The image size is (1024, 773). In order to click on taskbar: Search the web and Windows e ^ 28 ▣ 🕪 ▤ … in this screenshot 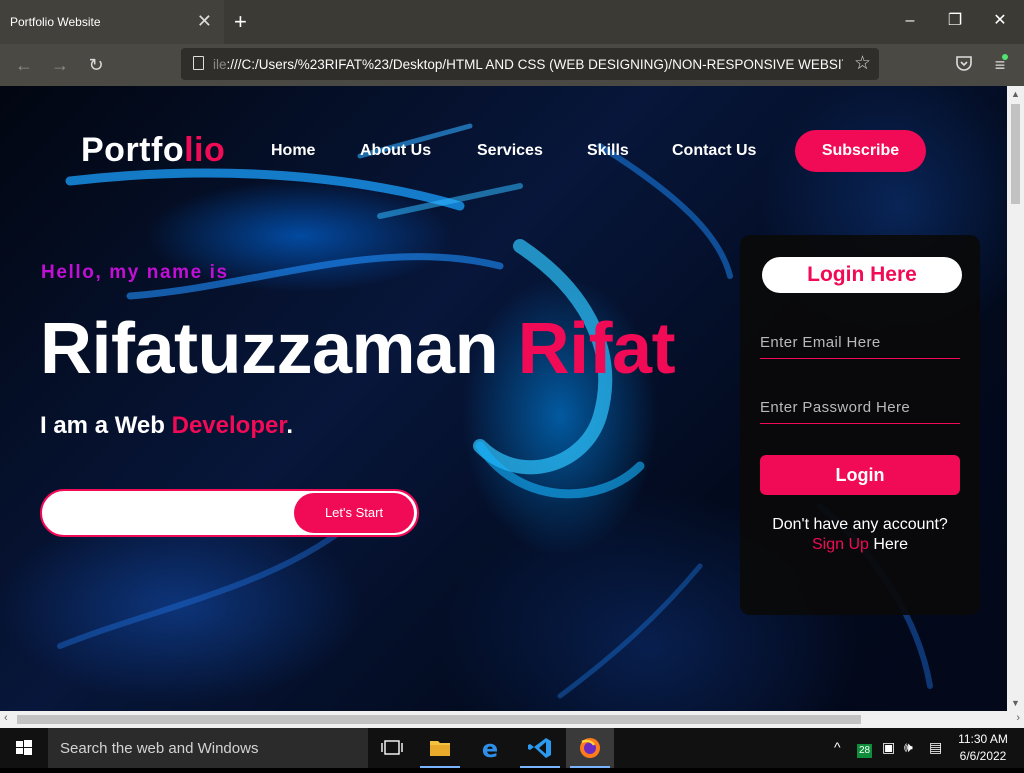, I will do `click(512, 748)`.